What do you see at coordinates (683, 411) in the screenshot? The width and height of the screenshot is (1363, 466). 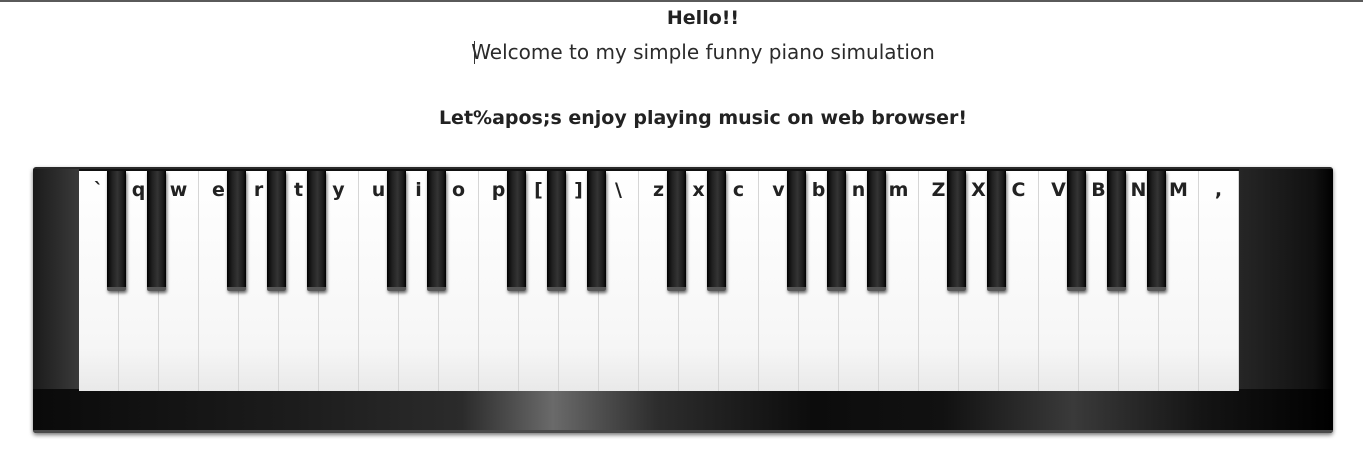 I see `piano-base` at bounding box center [683, 411].